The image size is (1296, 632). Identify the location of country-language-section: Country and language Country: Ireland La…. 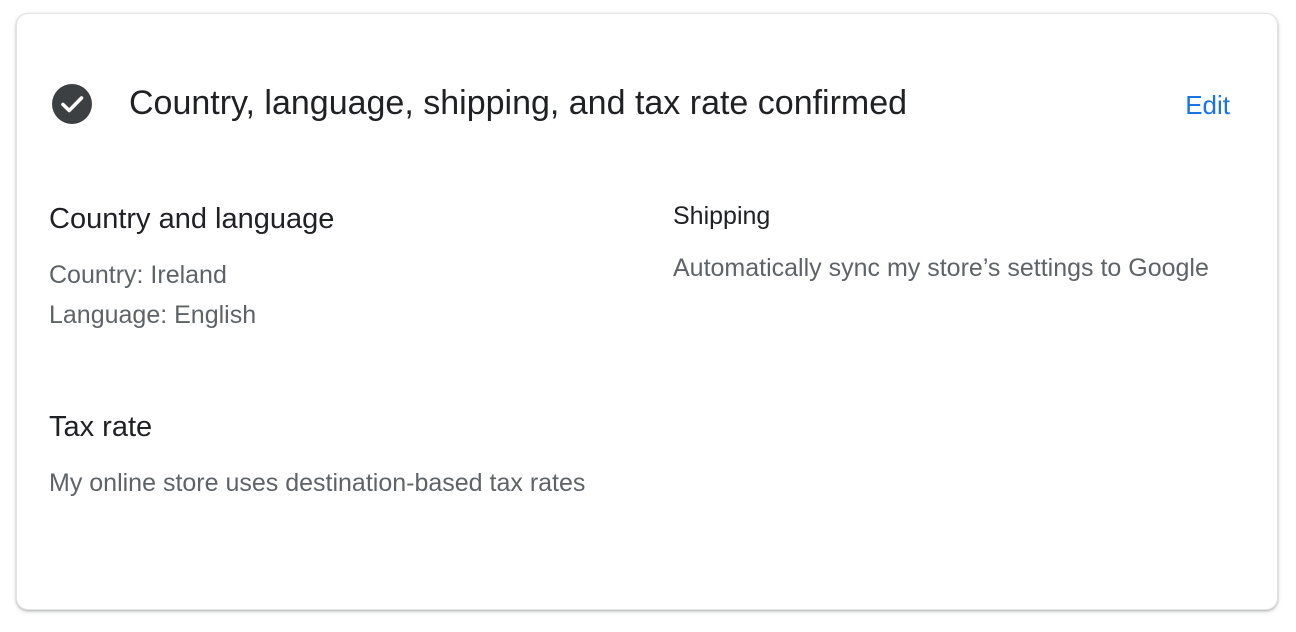
(329, 267).